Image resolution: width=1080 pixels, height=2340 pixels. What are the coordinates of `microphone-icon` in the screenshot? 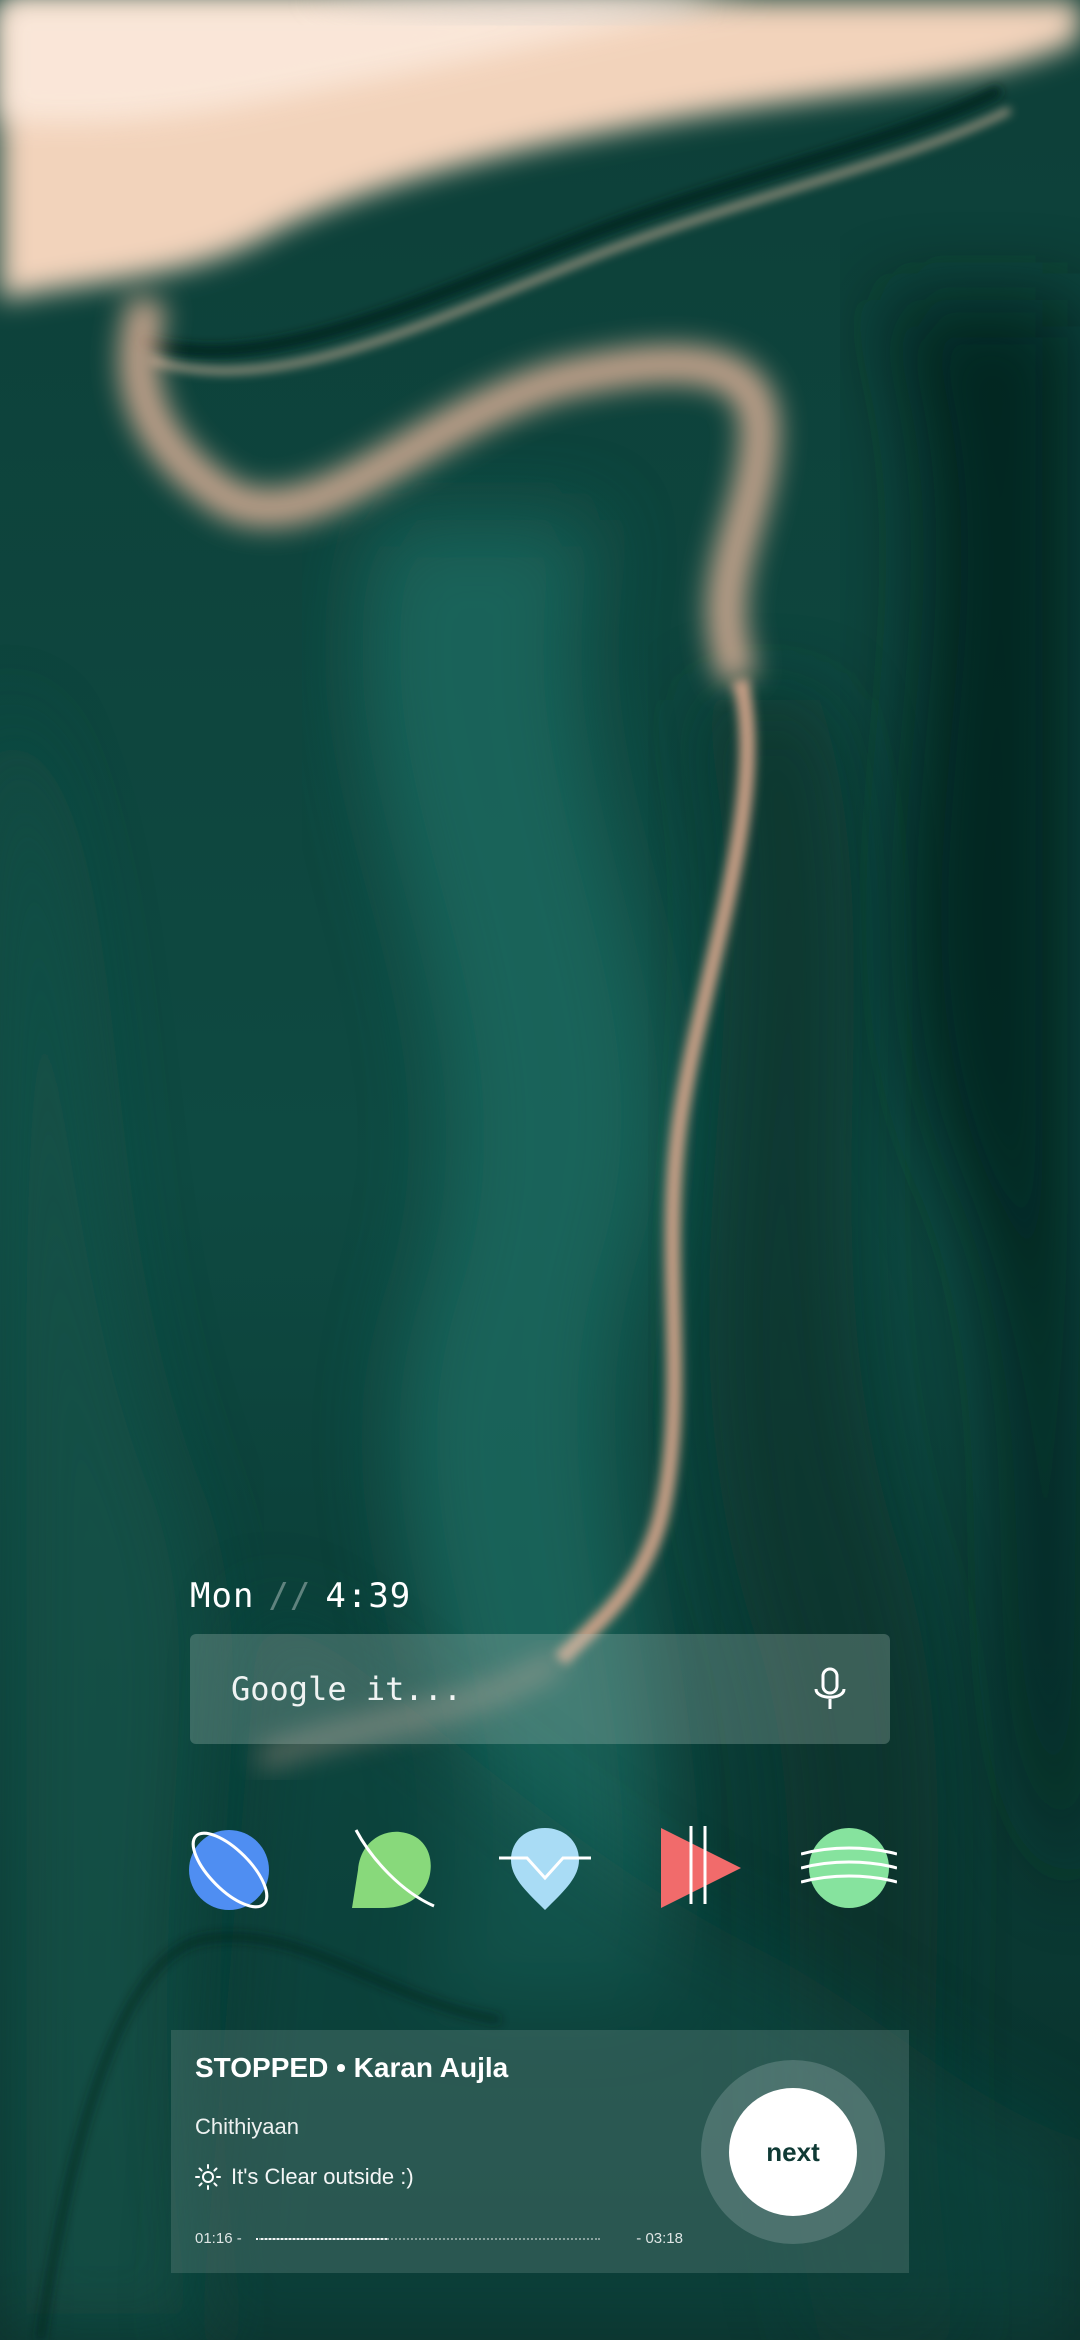 It's located at (830, 1690).